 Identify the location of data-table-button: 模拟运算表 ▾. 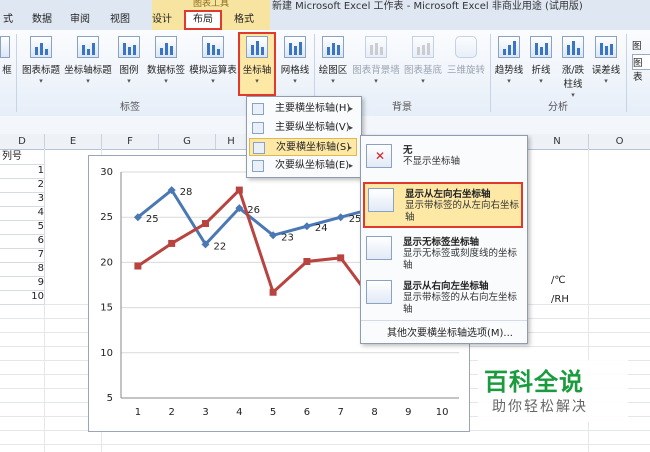
(213, 64).